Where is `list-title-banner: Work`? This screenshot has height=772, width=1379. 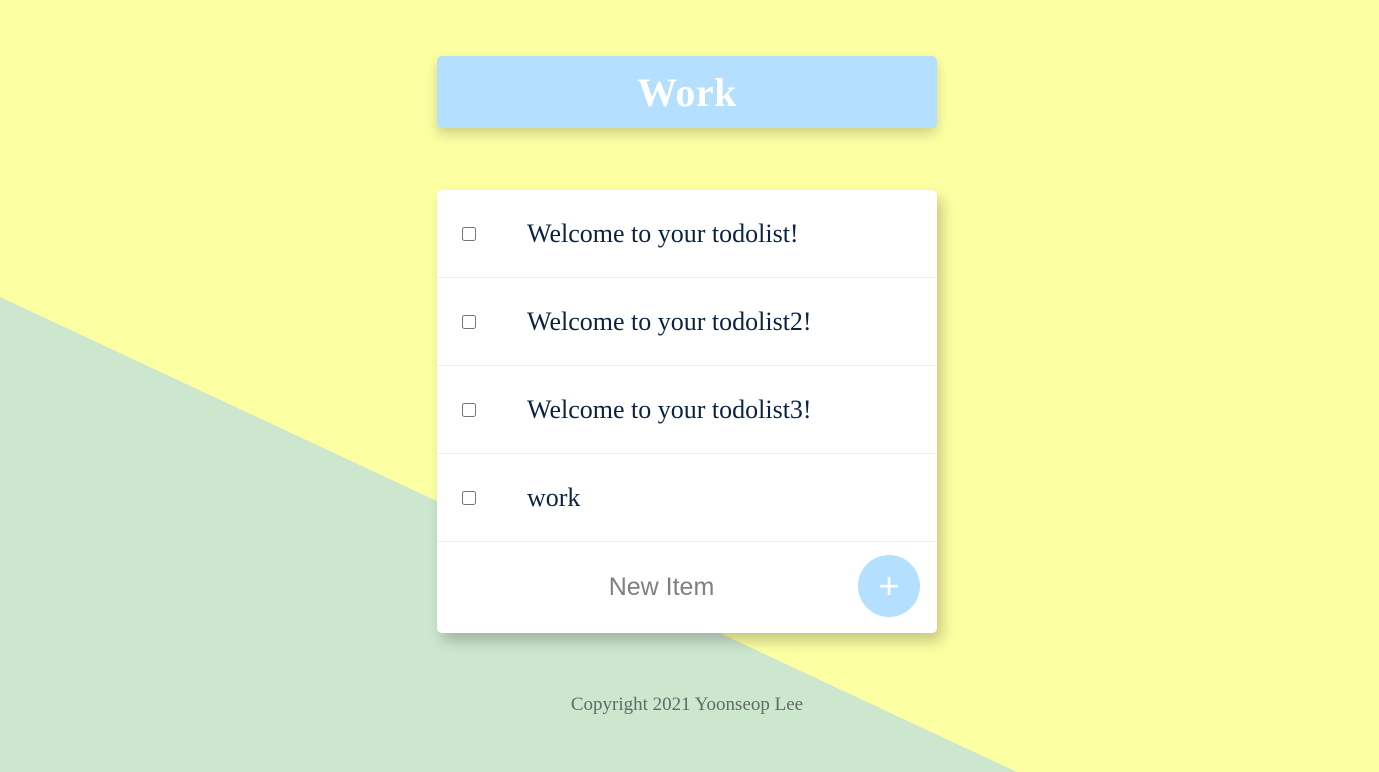
list-title-banner: Work is located at coordinates (687, 92).